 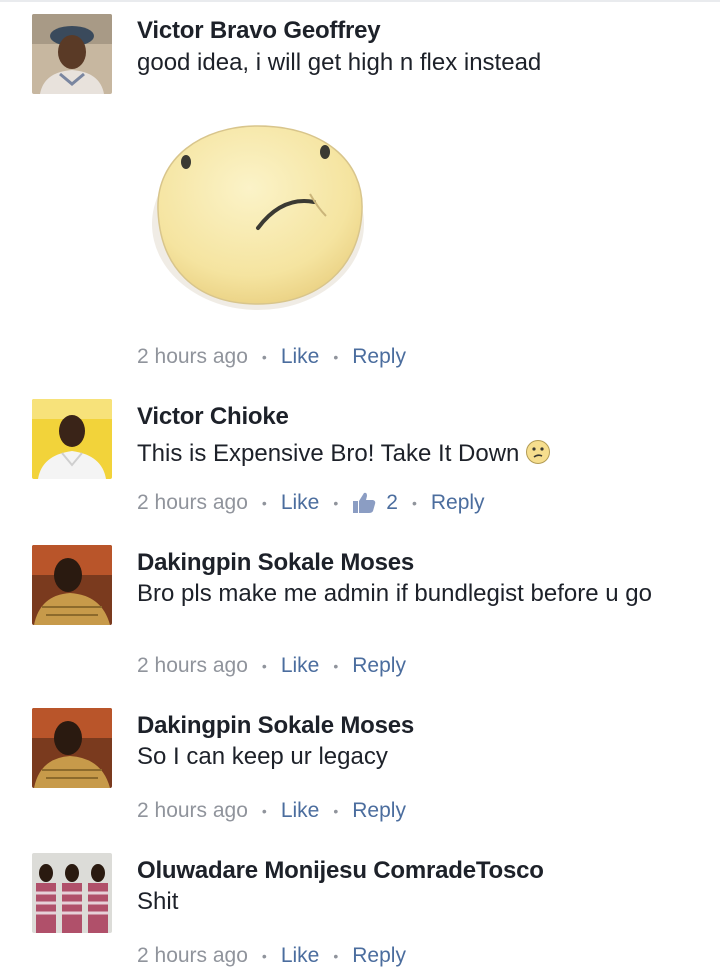 What do you see at coordinates (259, 31) in the screenshot?
I see `comment-author: Victor Bravo Geoffrey` at bounding box center [259, 31].